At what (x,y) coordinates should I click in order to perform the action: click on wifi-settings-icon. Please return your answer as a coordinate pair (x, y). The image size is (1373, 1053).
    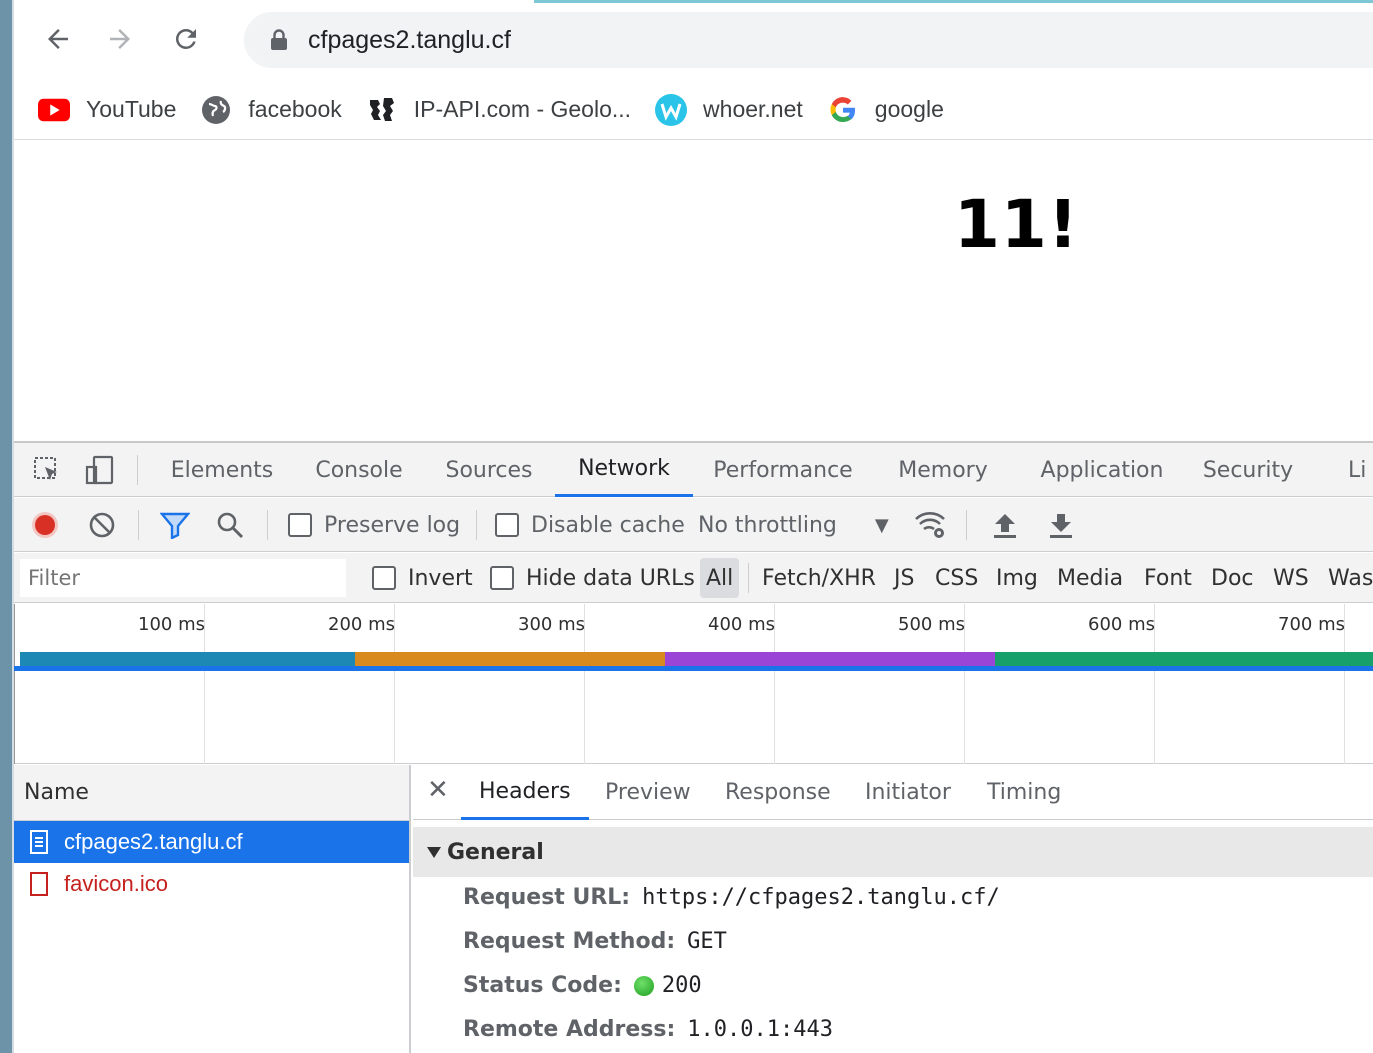
    Looking at the image, I should click on (930, 525).